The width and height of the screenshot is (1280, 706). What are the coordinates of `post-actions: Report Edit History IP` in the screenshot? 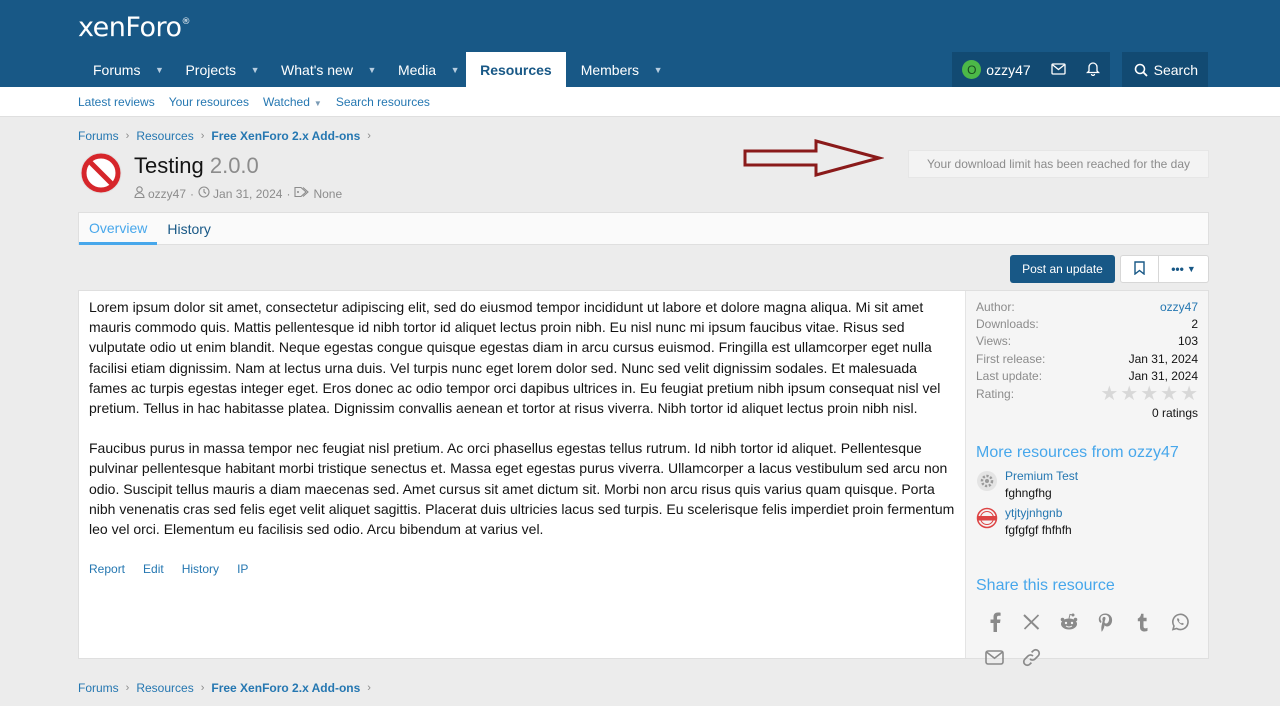 It's located at (522, 569).